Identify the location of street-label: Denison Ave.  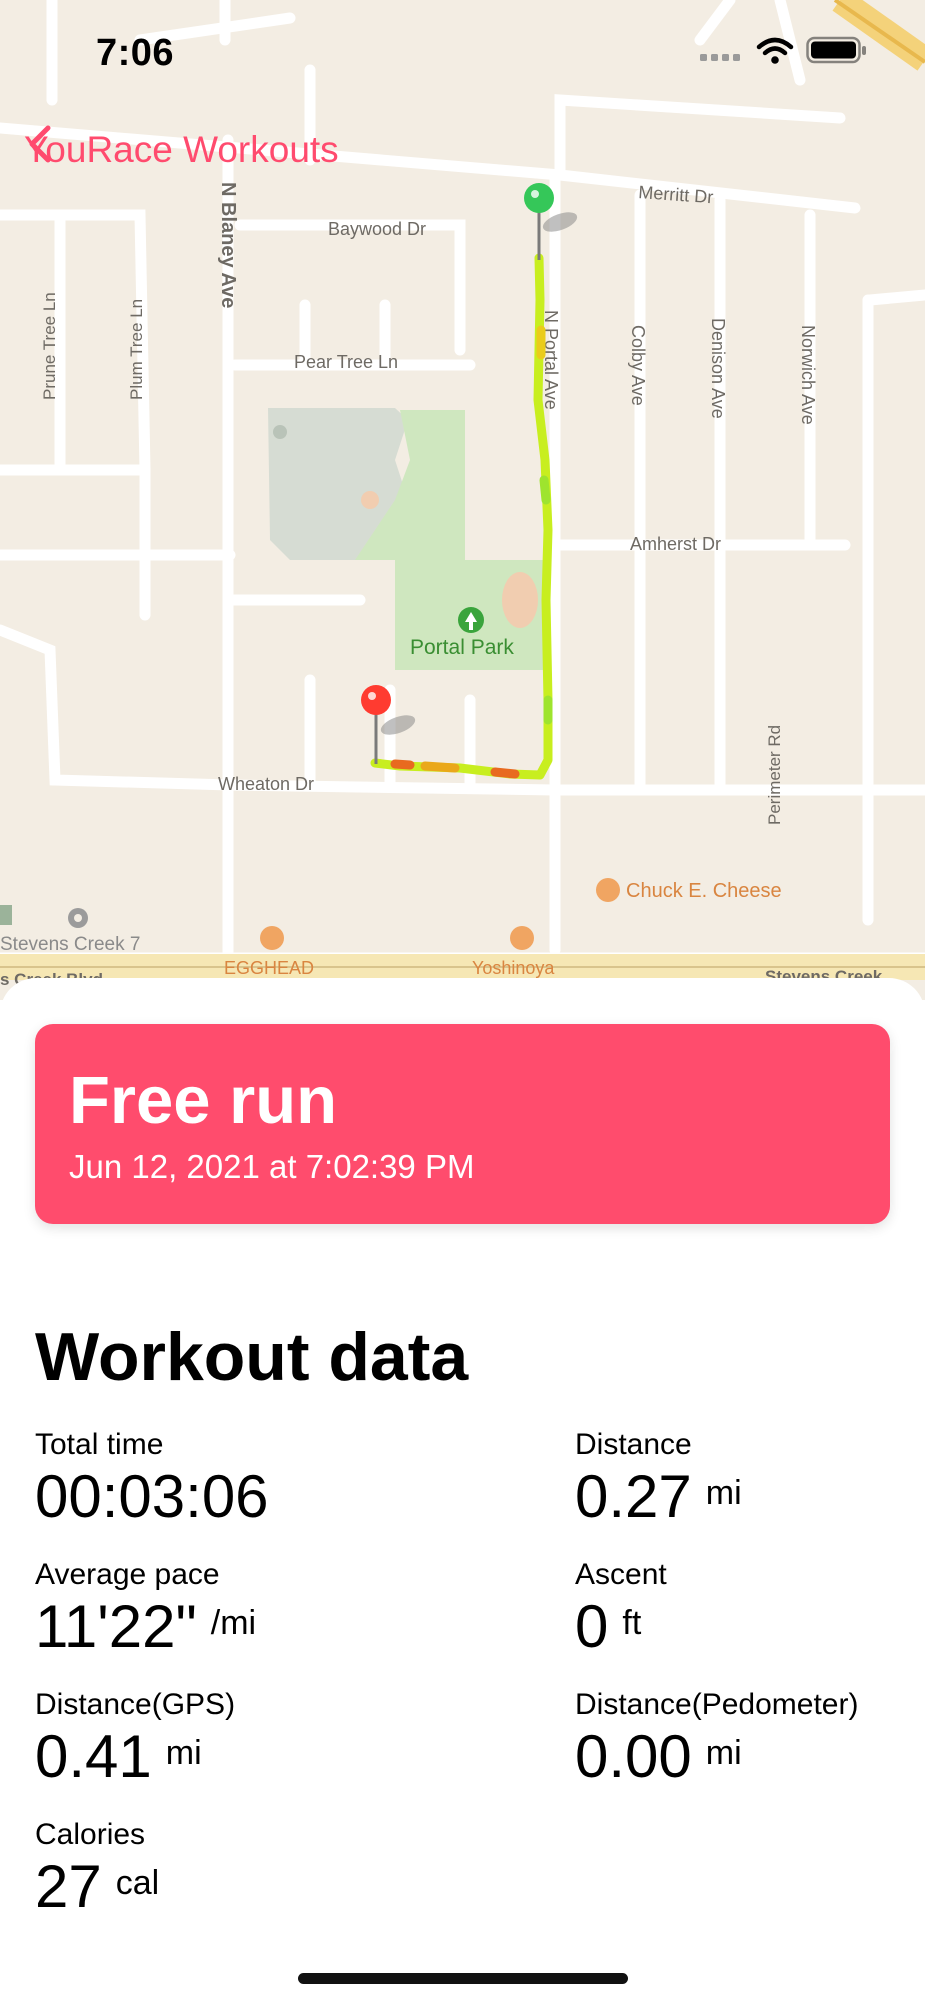
(718, 368).